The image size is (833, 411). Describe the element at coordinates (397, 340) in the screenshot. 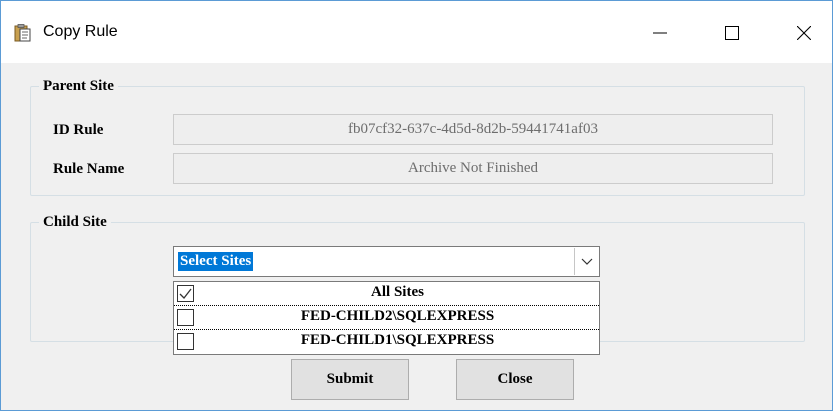

I see `site-option-label: FED-CHILD1\SQLEXPRESS` at that location.